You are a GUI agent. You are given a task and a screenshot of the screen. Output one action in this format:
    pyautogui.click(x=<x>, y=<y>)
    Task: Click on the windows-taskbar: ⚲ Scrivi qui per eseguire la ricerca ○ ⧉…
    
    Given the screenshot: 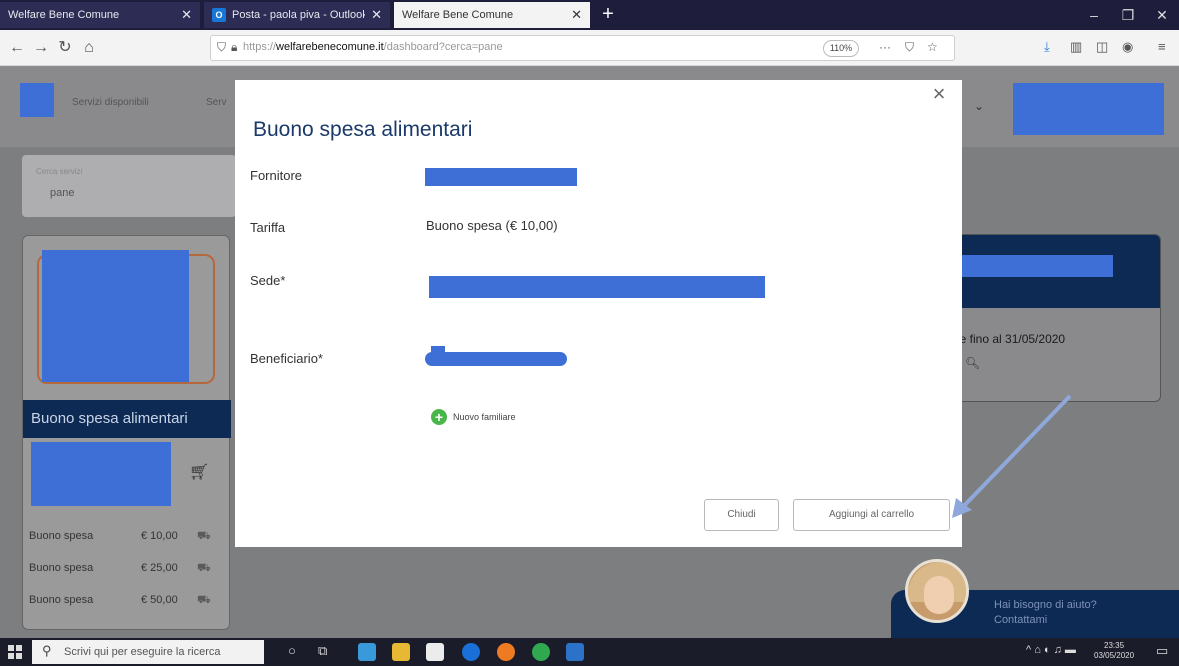 What is the action you would take?
    pyautogui.click(x=589, y=652)
    